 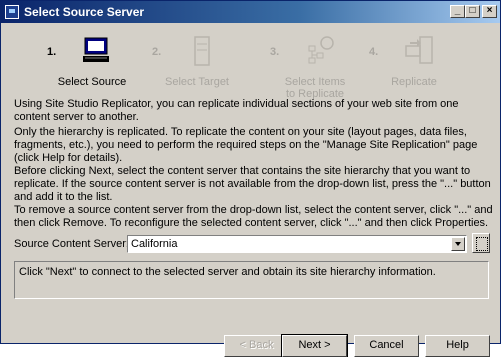 What do you see at coordinates (71, 244) in the screenshot?
I see `source-server-label: Source Content Server:` at bounding box center [71, 244].